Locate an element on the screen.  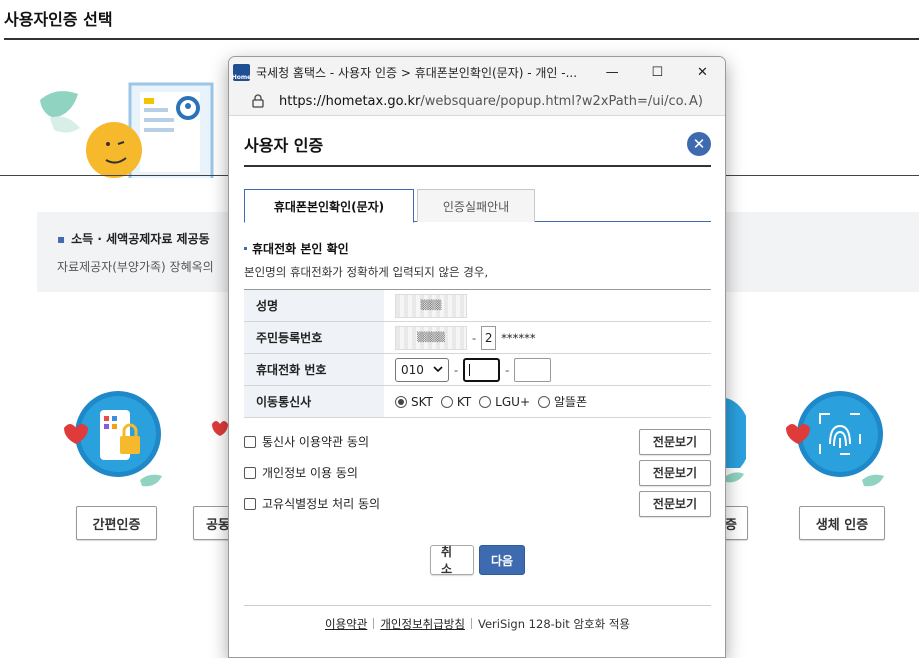
bio-auth-button: 생체 인증 is located at coordinates (842, 523).